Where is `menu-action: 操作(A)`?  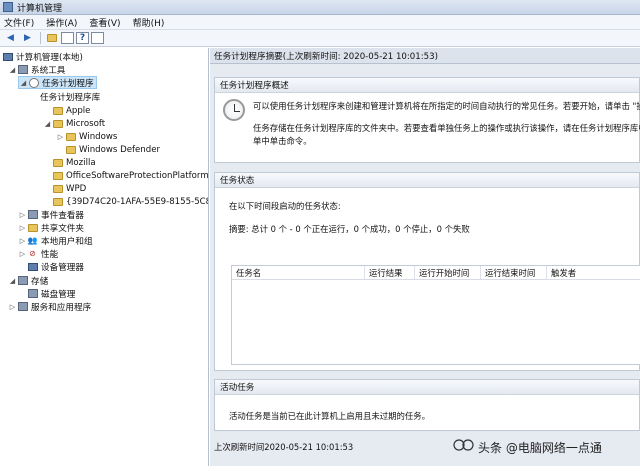 menu-action: 操作(A) is located at coordinates (61, 22).